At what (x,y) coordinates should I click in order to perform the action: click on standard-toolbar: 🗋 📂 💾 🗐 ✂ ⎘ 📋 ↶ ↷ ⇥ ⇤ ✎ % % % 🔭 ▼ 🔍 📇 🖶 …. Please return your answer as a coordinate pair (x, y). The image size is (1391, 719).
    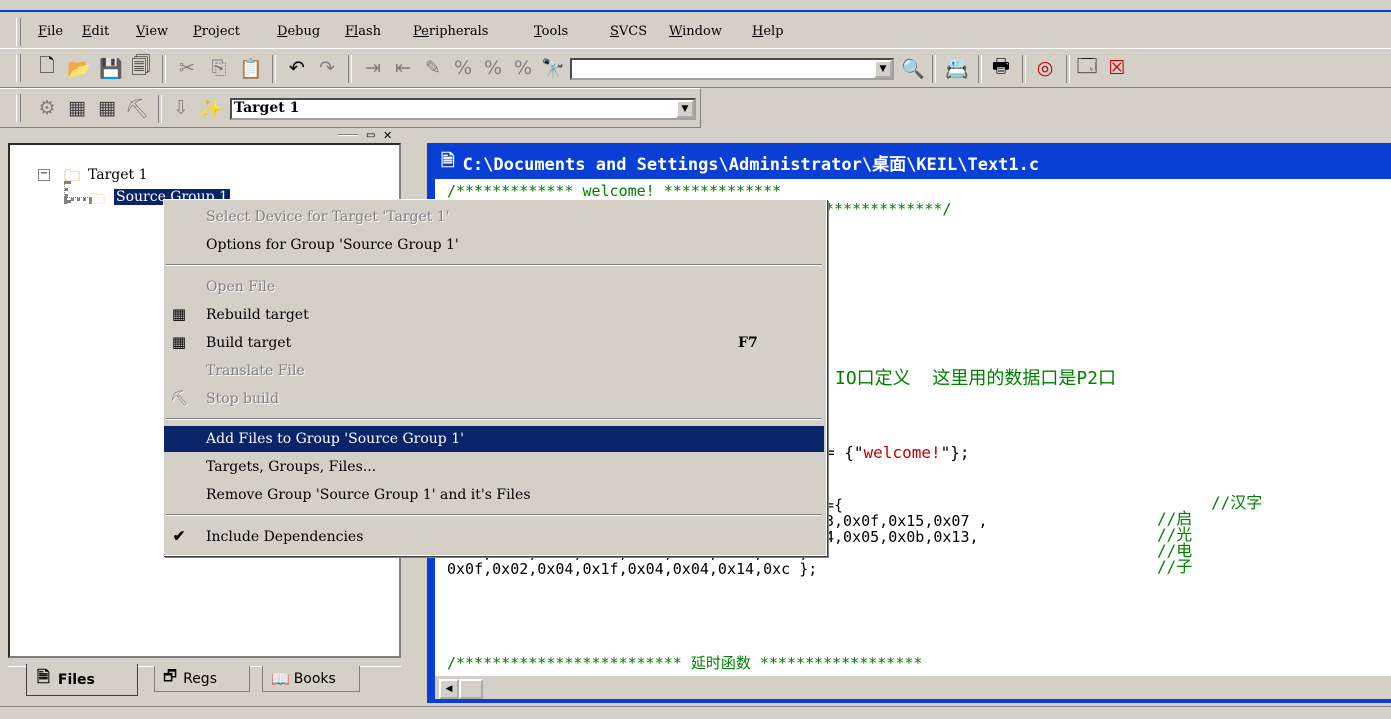
    Looking at the image, I should click on (695, 68).